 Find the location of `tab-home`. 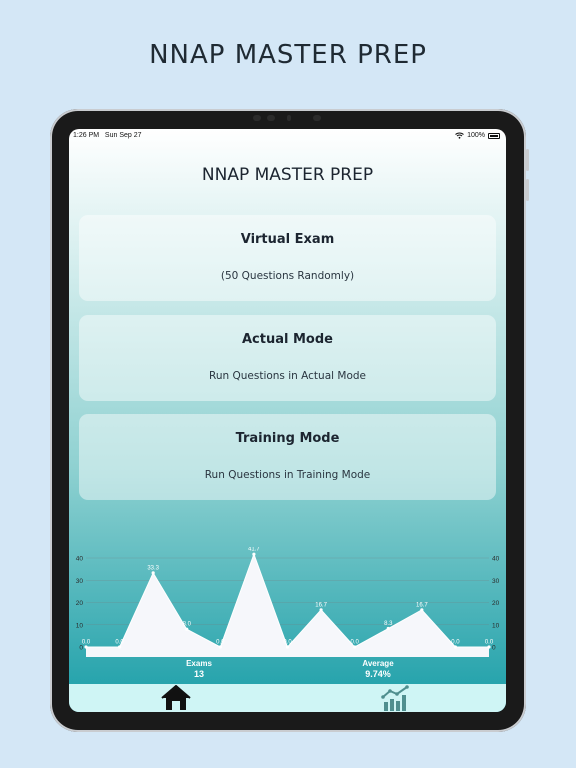

tab-home is located at coordinates (176, 698).